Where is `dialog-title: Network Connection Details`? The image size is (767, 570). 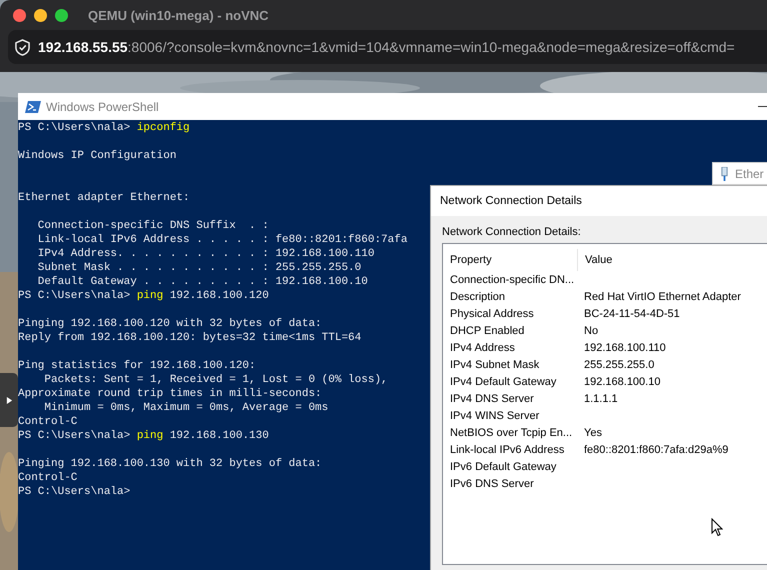 dialog-title: Network Connection Details is located at coordinates (511, 201).